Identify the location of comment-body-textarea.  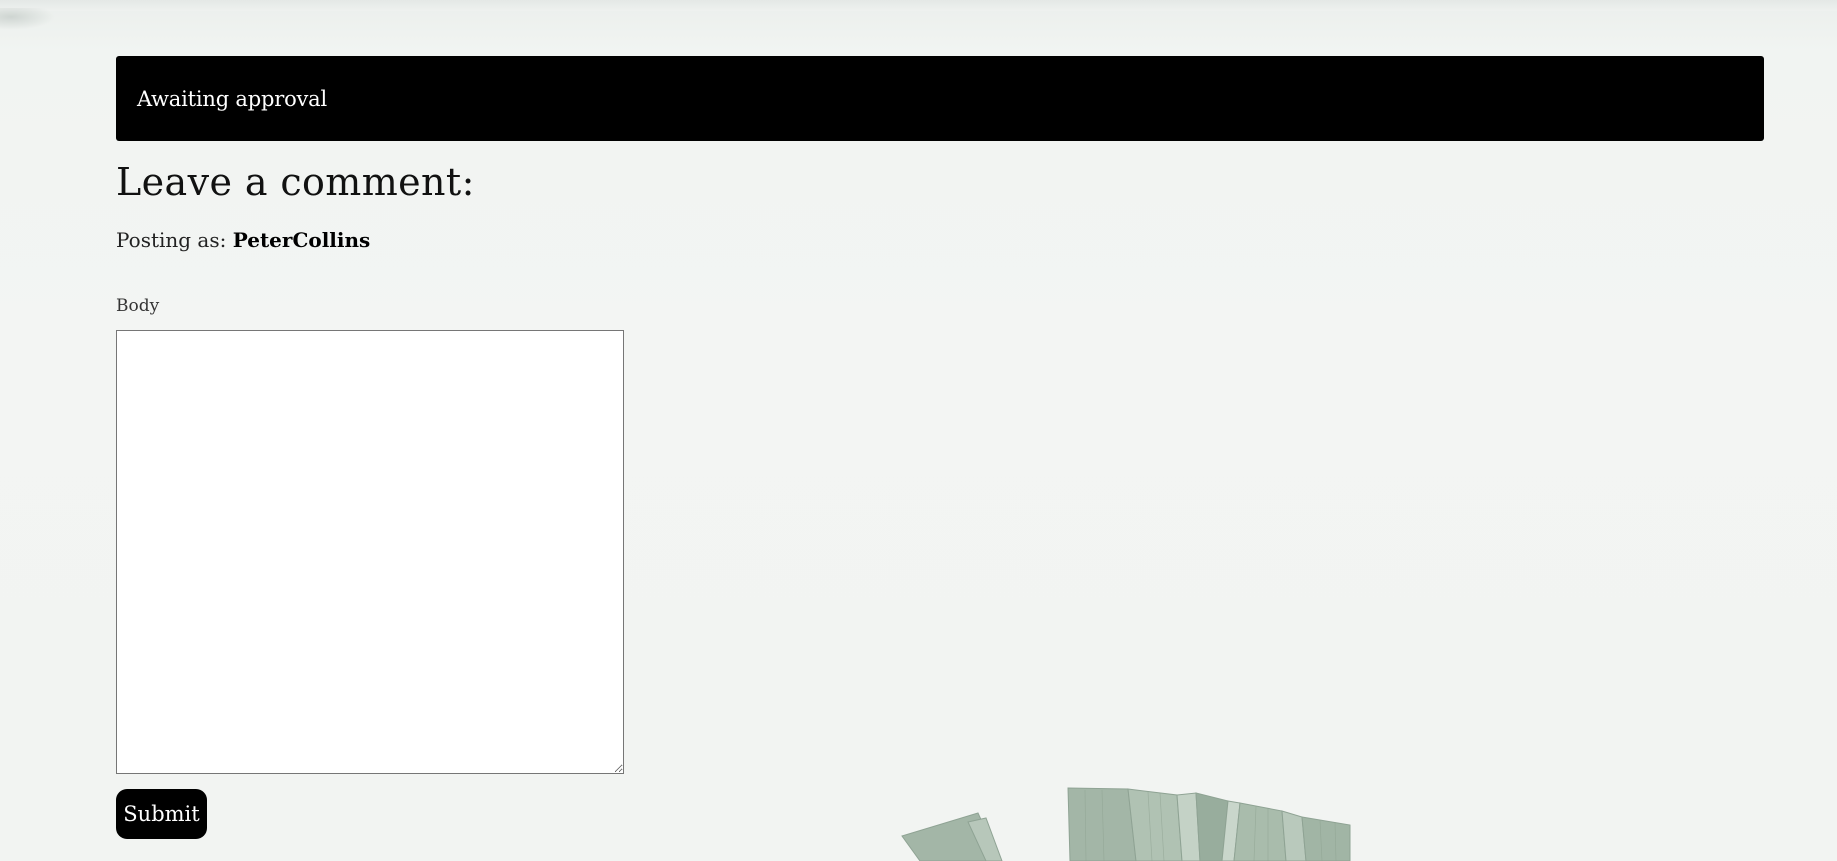
(370, 552).